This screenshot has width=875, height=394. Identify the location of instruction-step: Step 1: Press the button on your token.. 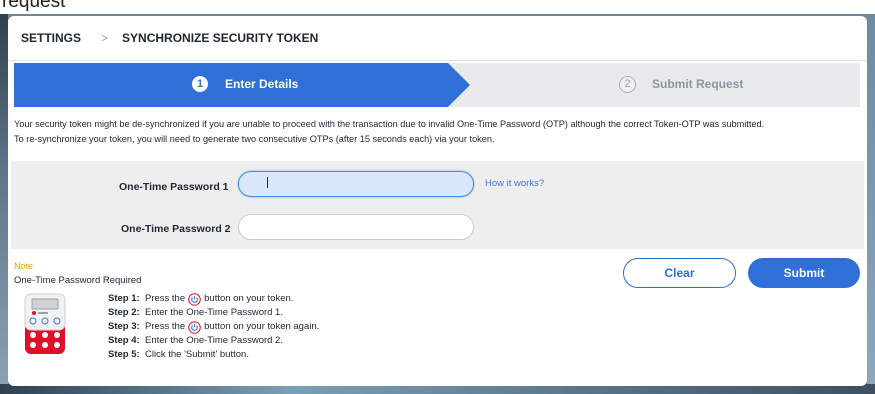
(201, 299).